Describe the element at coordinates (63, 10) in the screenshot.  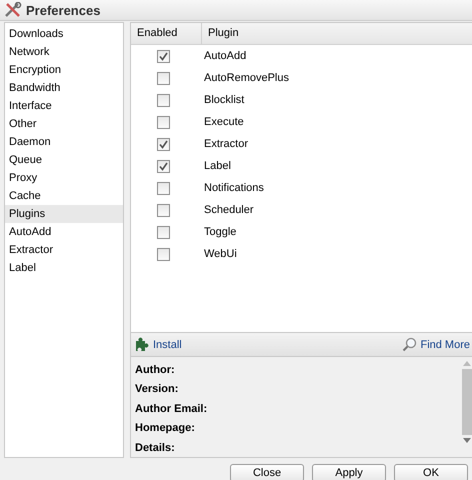
I see `window-title: Preferences` at that location.